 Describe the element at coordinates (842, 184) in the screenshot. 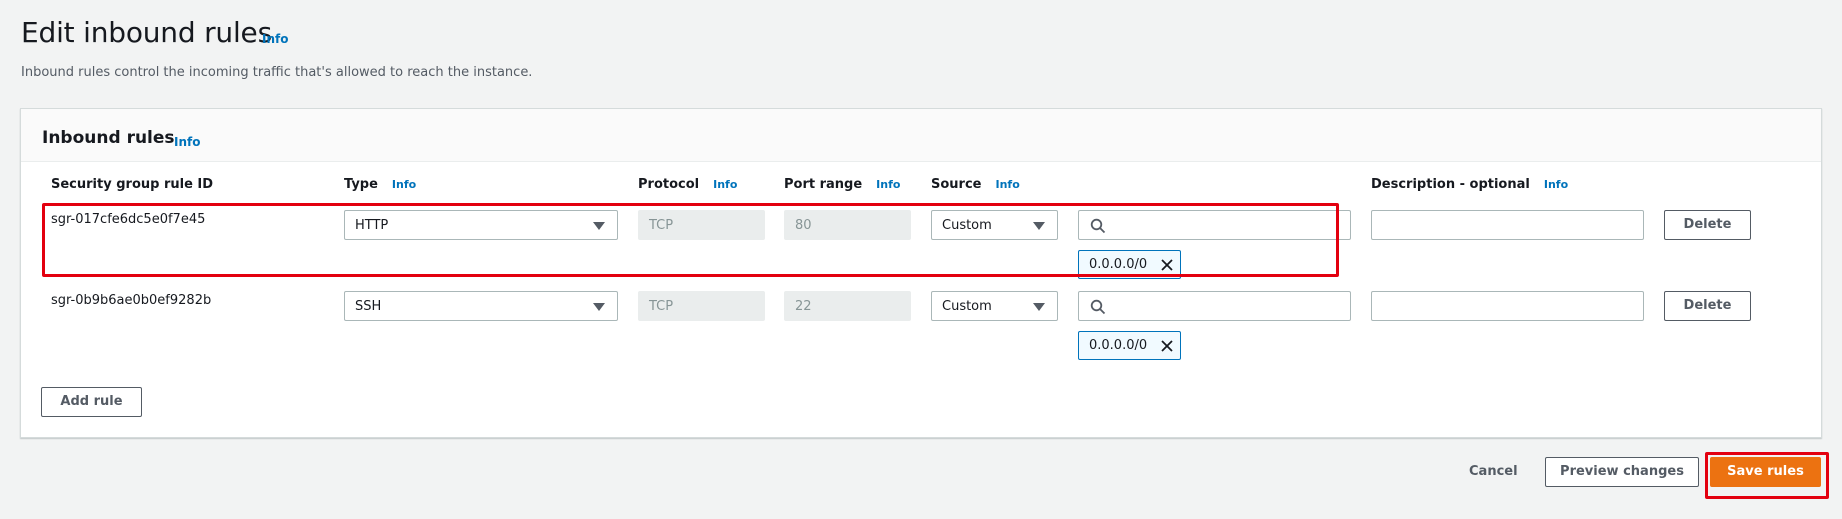

I see `column-header-port-range: Port range Info` at that location.